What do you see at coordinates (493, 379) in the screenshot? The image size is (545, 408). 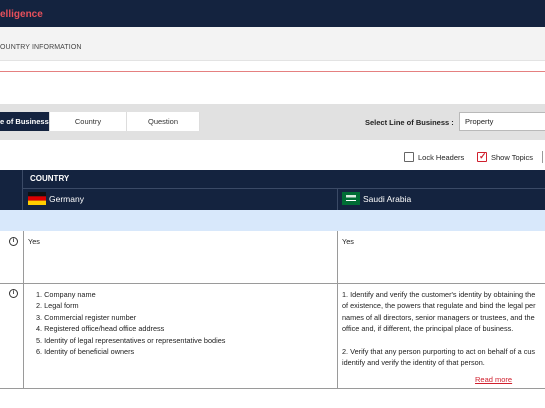 I see `read-more-link: Read more` at bounding box center [493, 379].